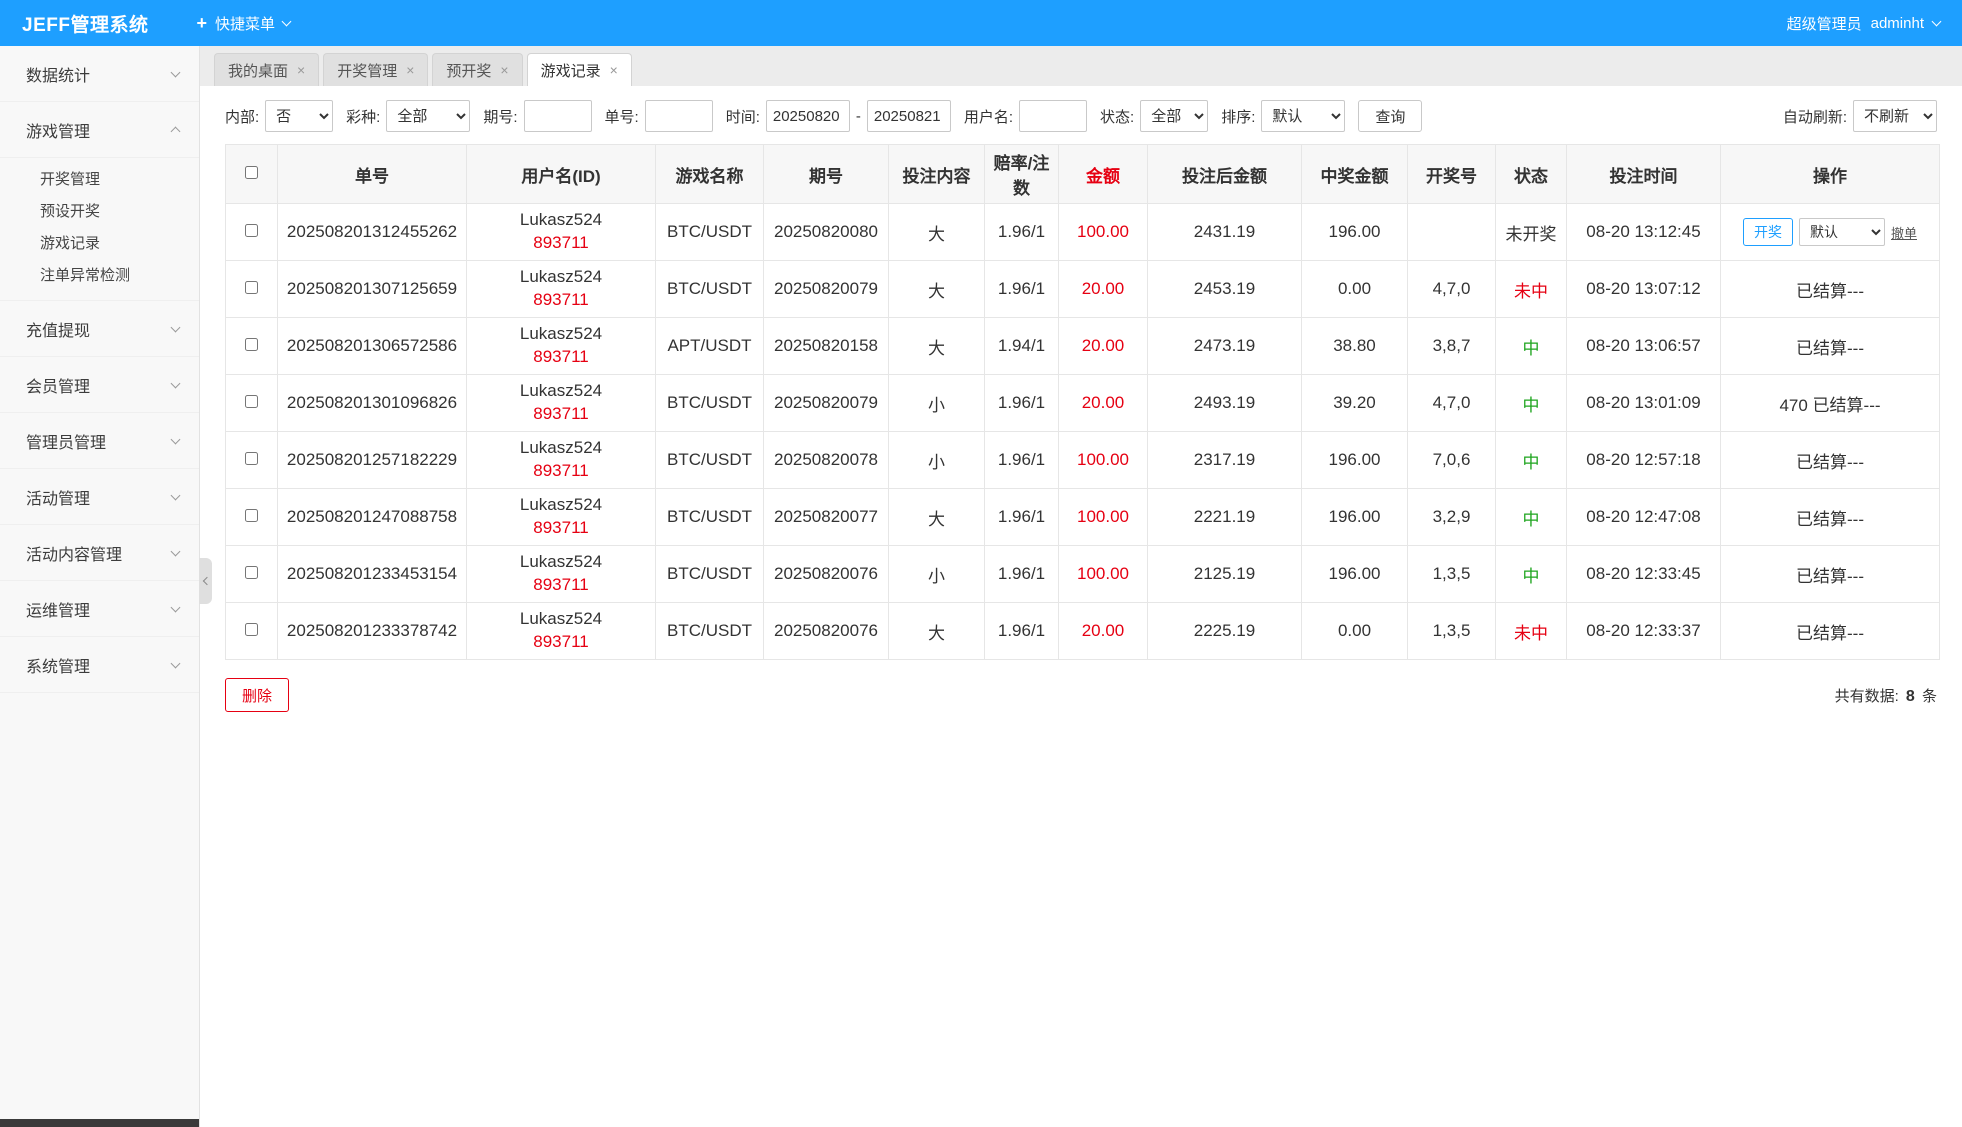  What do you see at coordinates (1174, 116) in the screenshot?
I see `status-select: 全部` at bounding box center [1174, 116].